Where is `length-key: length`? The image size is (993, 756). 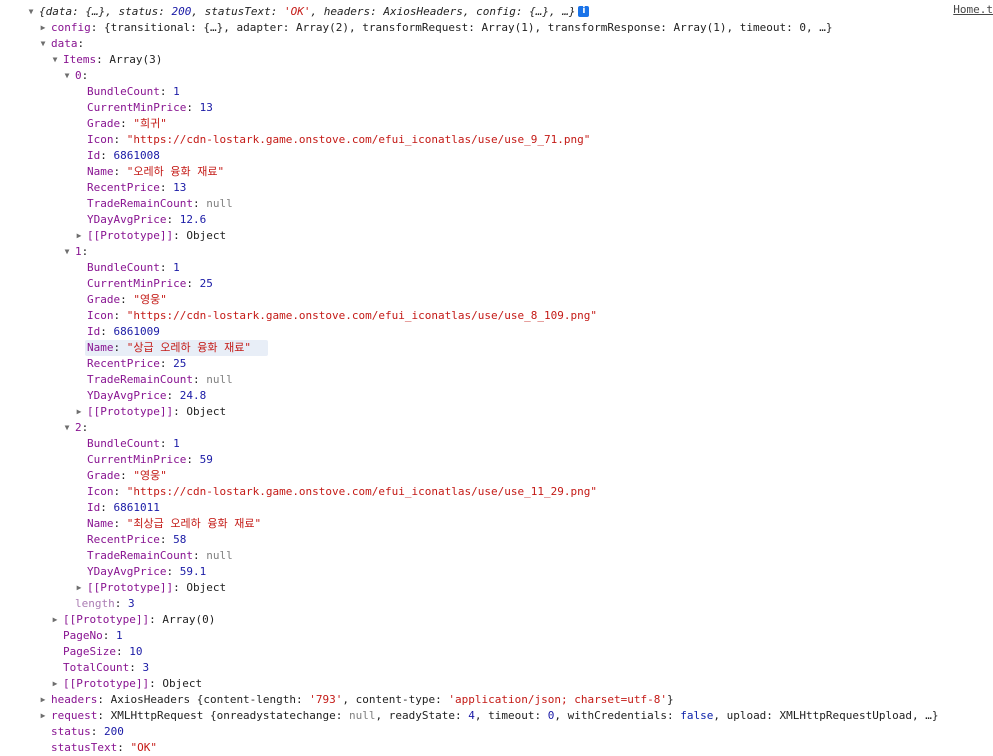 length-key: length is located at coordinates (95, 603).